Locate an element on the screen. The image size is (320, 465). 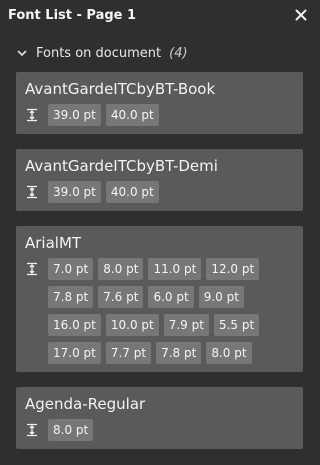
font-size-chip: 11.0 pt is located at coordinates (175, 269).